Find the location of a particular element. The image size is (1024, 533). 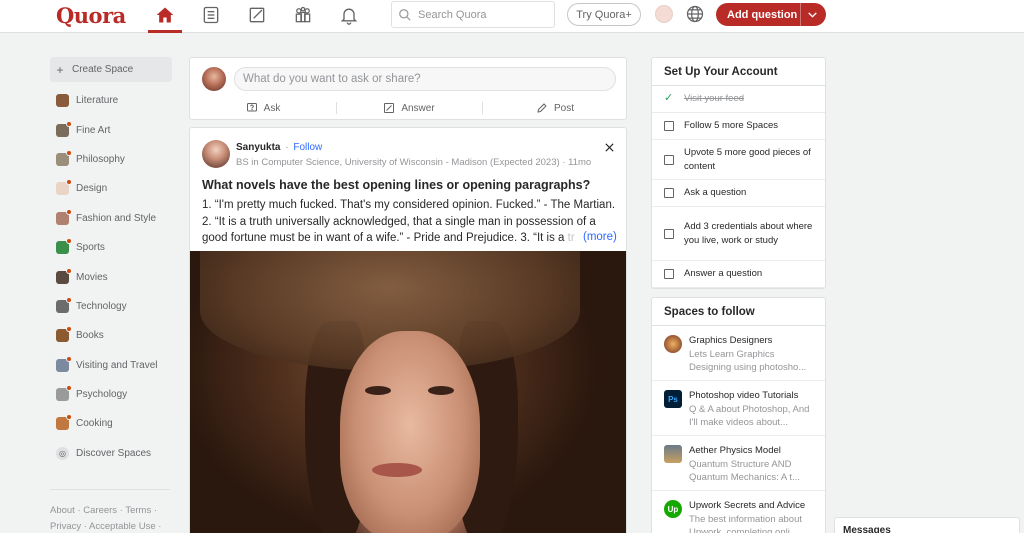

setup-task: ✓ Visit your feed is located at coordinates (738, 99).